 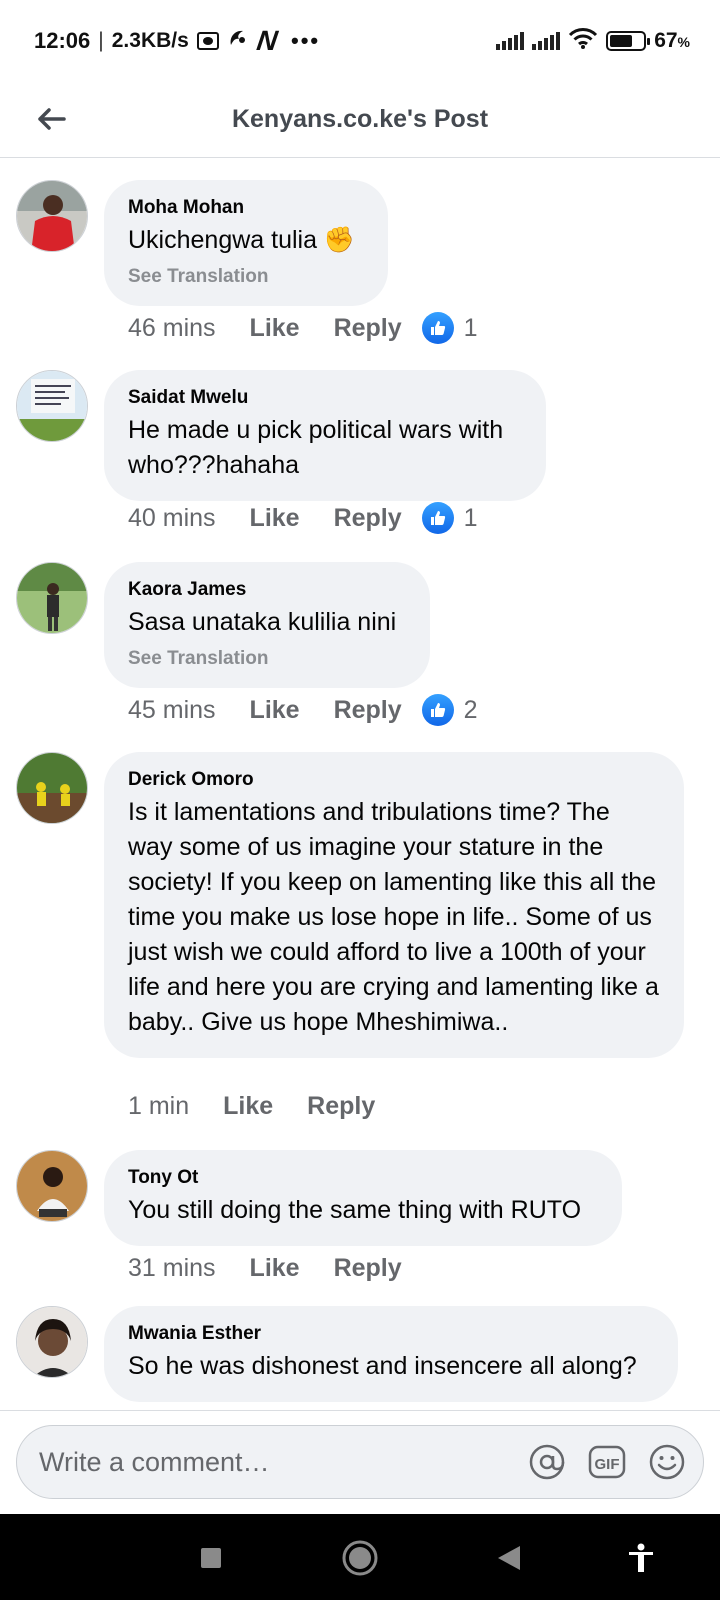 I want to click on gif-icon: GIF, so click(x=607, y=1462).